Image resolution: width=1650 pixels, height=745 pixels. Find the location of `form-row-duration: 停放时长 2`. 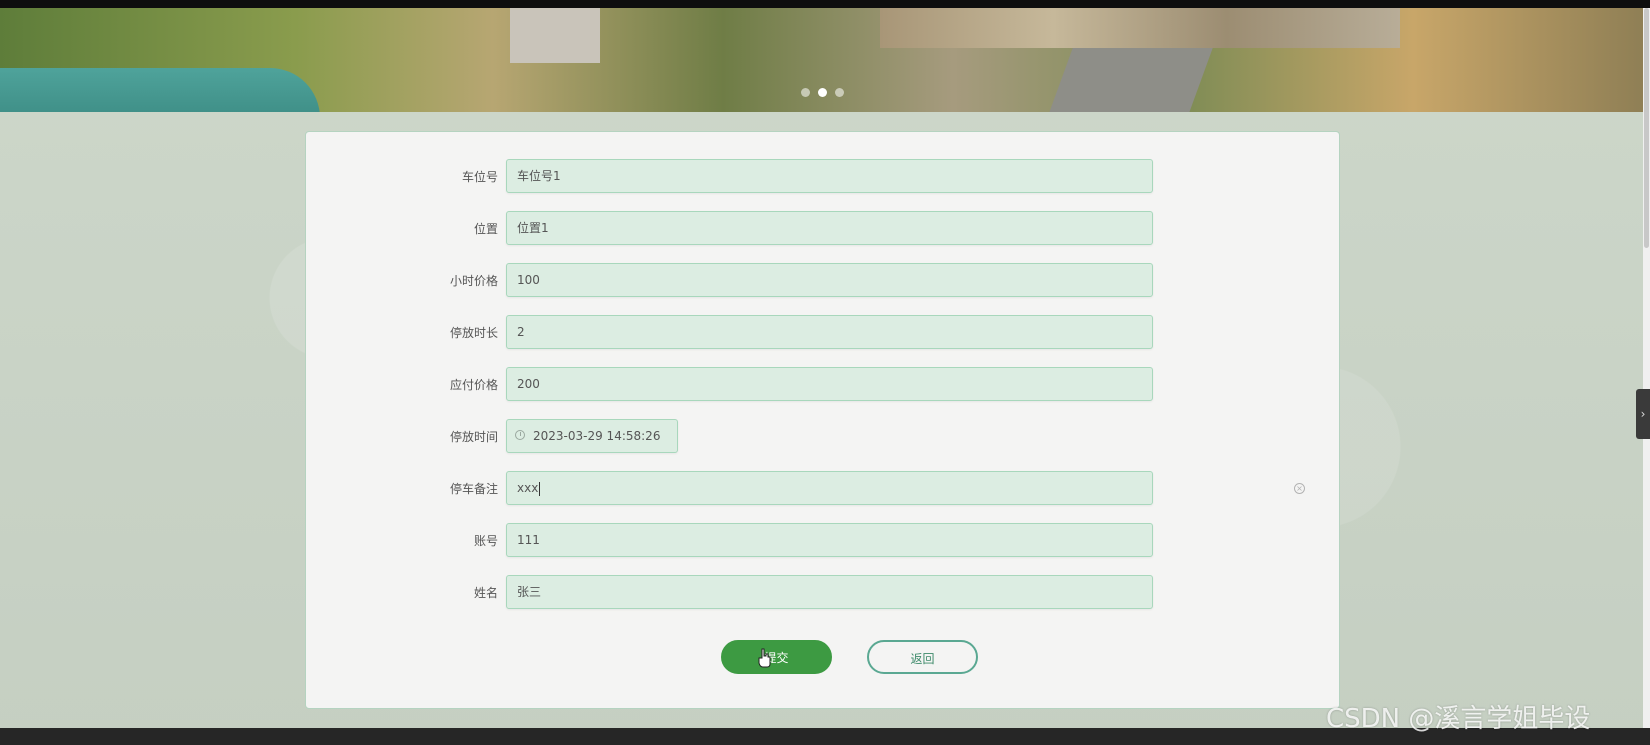

form-row-duration: 停放时长 2 is located at coordinates (822, 333).